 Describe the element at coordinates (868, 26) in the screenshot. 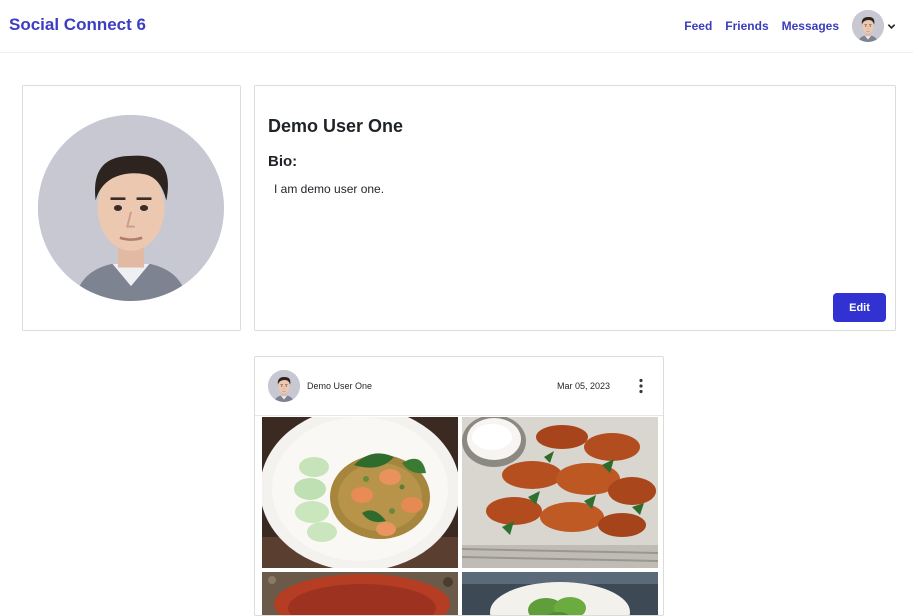

I see `nav-avatar` at that location.